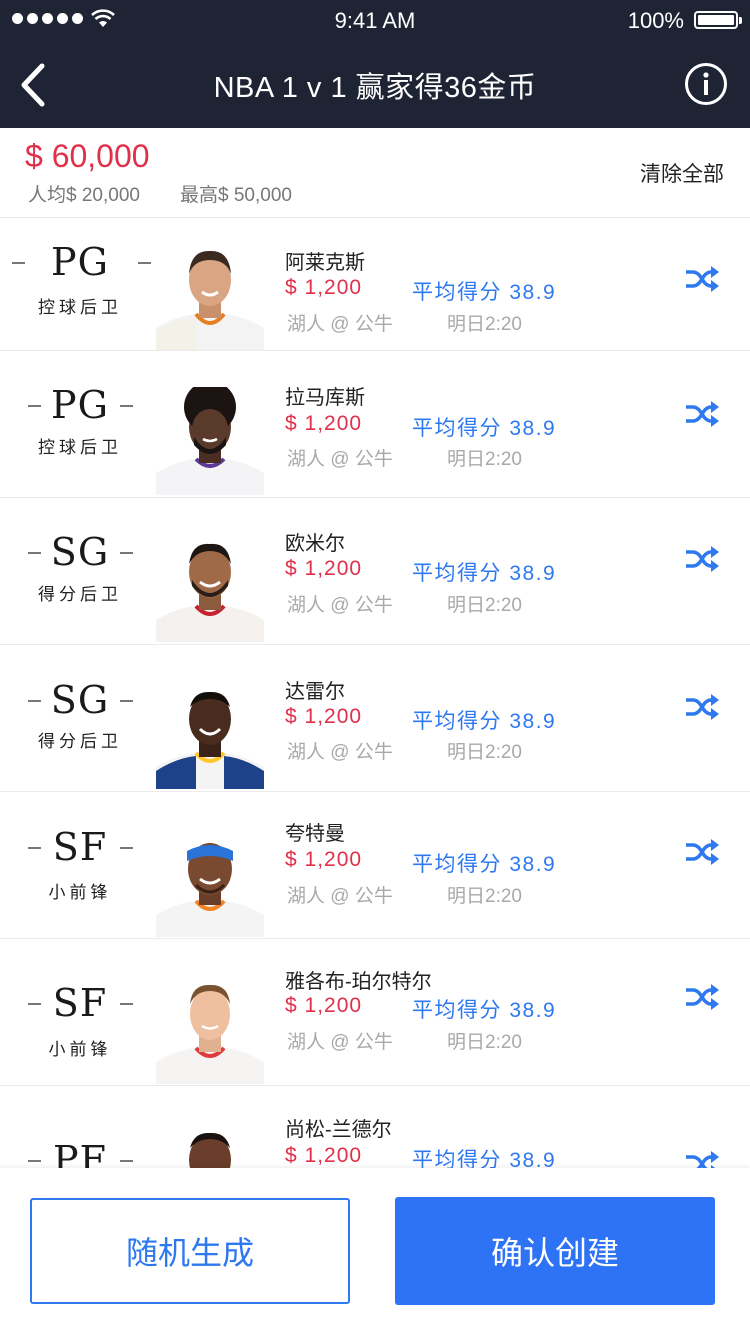 The image size is (750, 1334). Describe the element at coordinates (358, 982) in the screenshot. I see `player-name: 雅各布-珀尔特尔` at that location.